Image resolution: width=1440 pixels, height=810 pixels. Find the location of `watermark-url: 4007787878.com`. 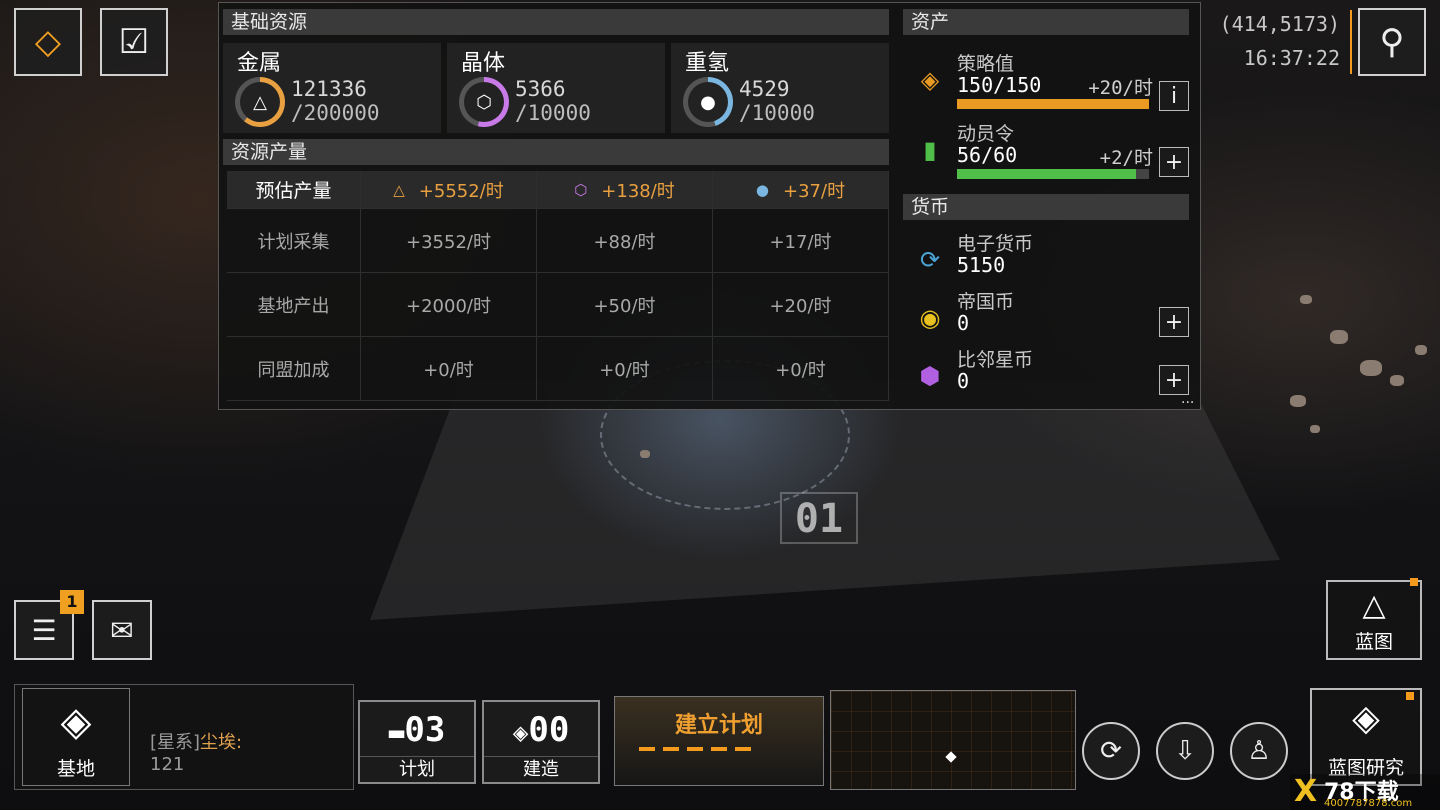

watermark-url: 4007787878.com is located at coordinates (1368, 803).